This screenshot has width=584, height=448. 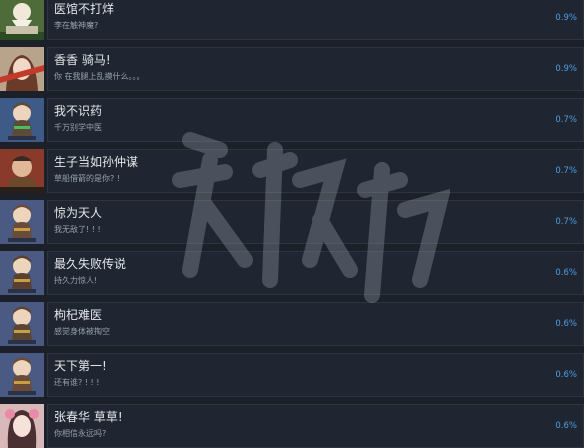 I want to click on achievement-row: 医馆不打烊李在触神魔? 0.9%, so click(x=292, y=20).